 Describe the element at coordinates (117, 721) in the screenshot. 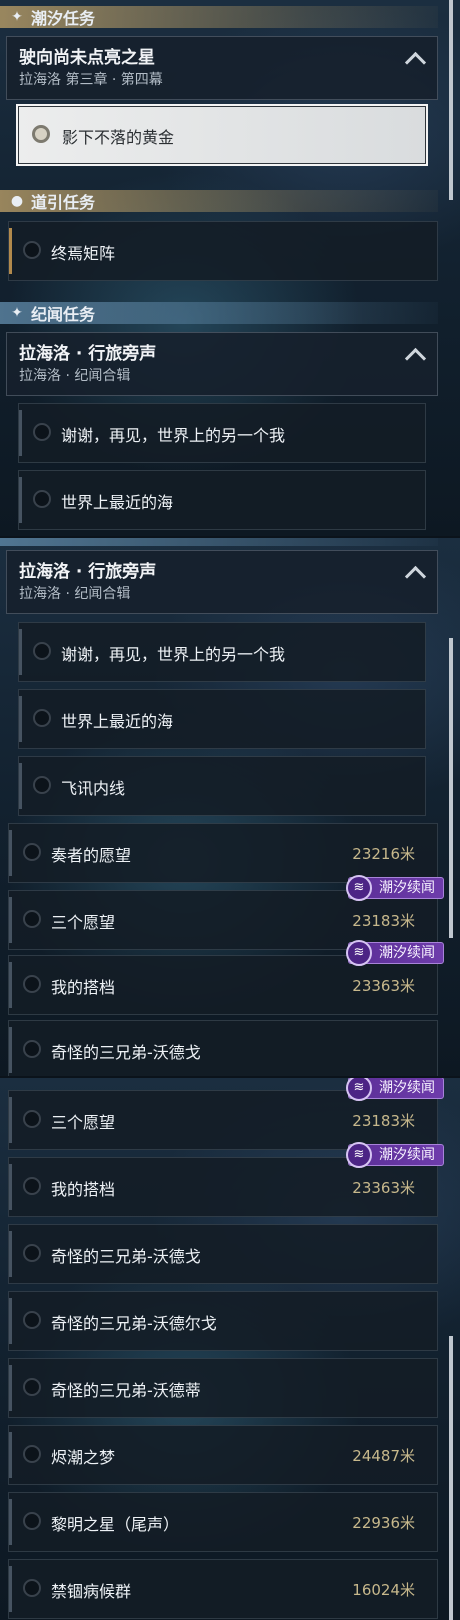

I see `quest-label: 世界上最近的海` at that location.